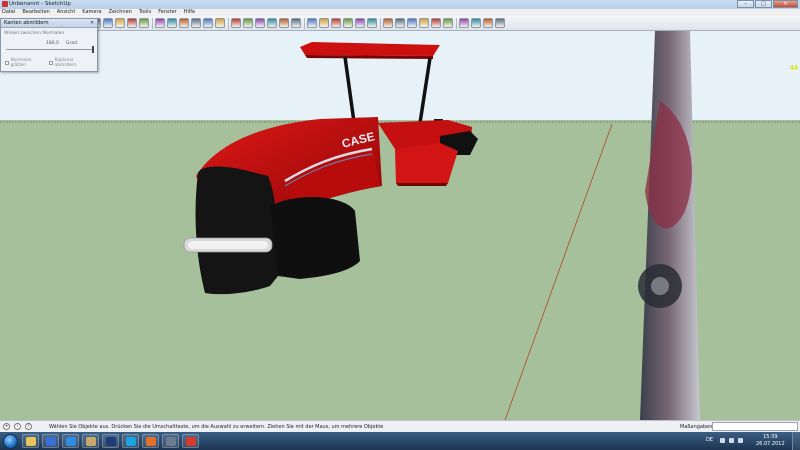 The width and height of the screenshot is (800, 450). What do you see at coordinates (709, 440) in the screenshot?
I see `language-indicator: DE` at bounding box center [709, 440].